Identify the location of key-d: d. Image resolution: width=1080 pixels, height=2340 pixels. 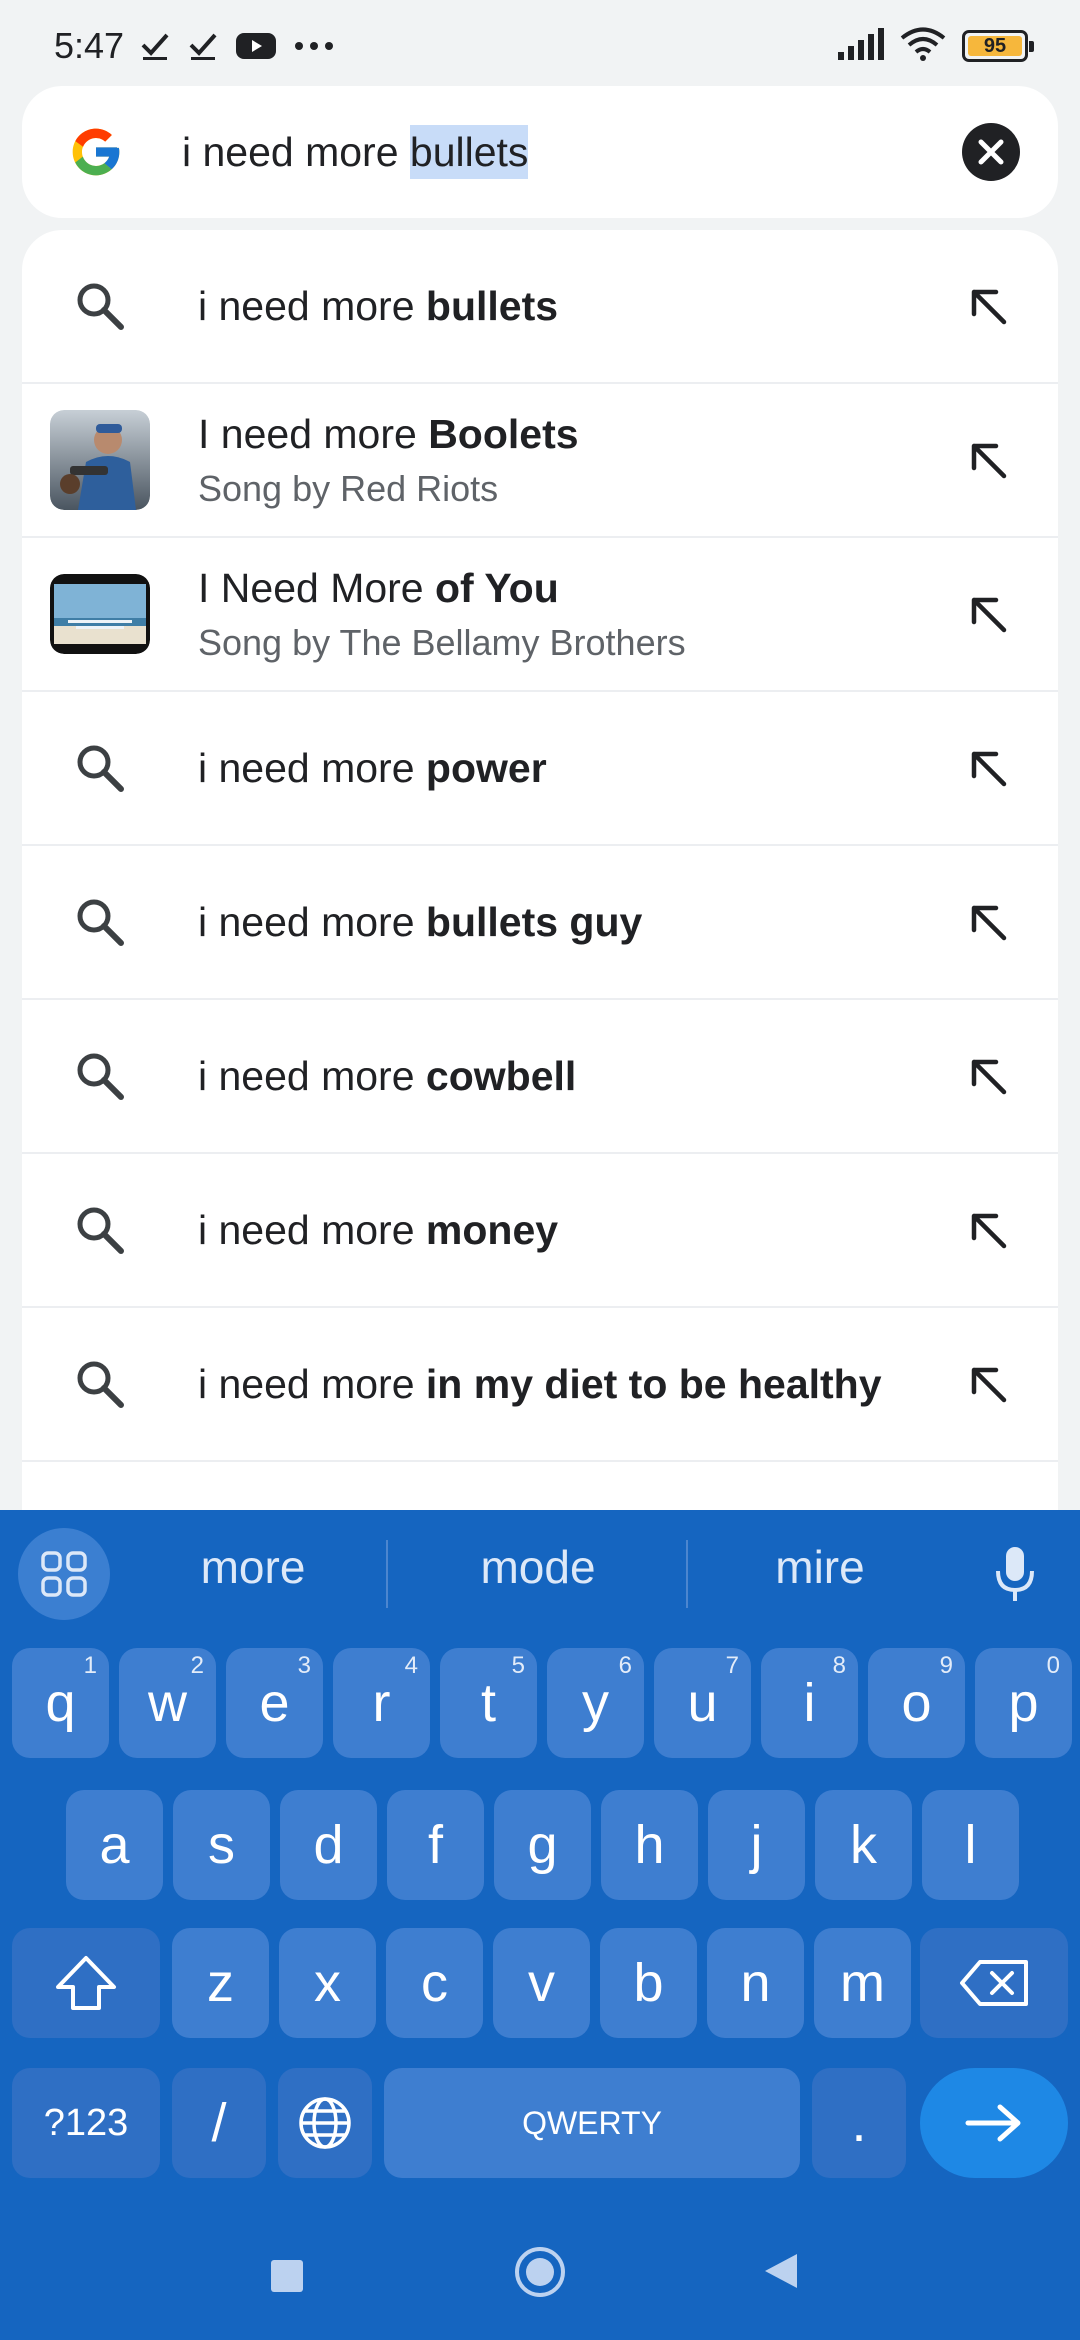
(328, 1845).